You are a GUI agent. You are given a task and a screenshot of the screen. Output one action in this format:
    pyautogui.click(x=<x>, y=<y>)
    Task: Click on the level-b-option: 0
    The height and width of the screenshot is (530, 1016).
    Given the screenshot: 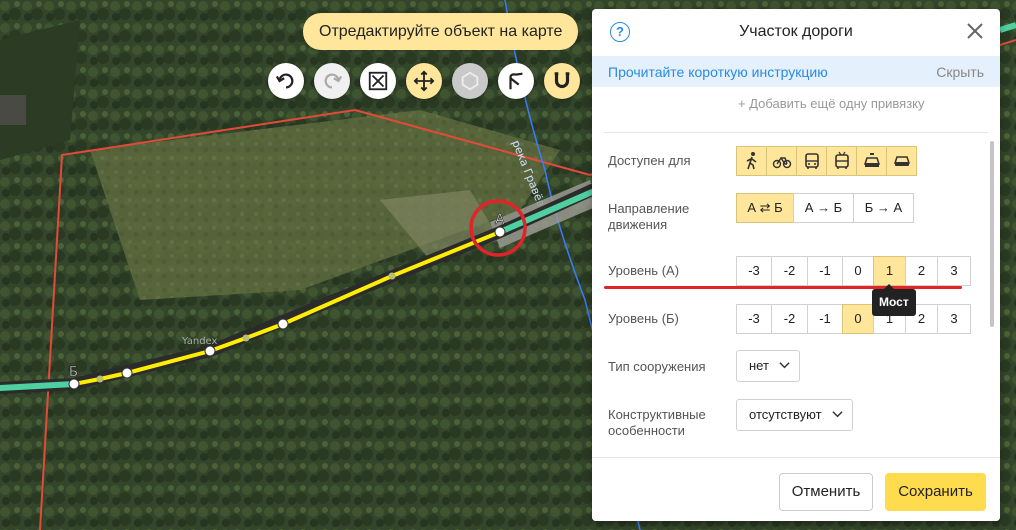 What is the action you would take?
    pyautogui.click(x=858, y=319)
    